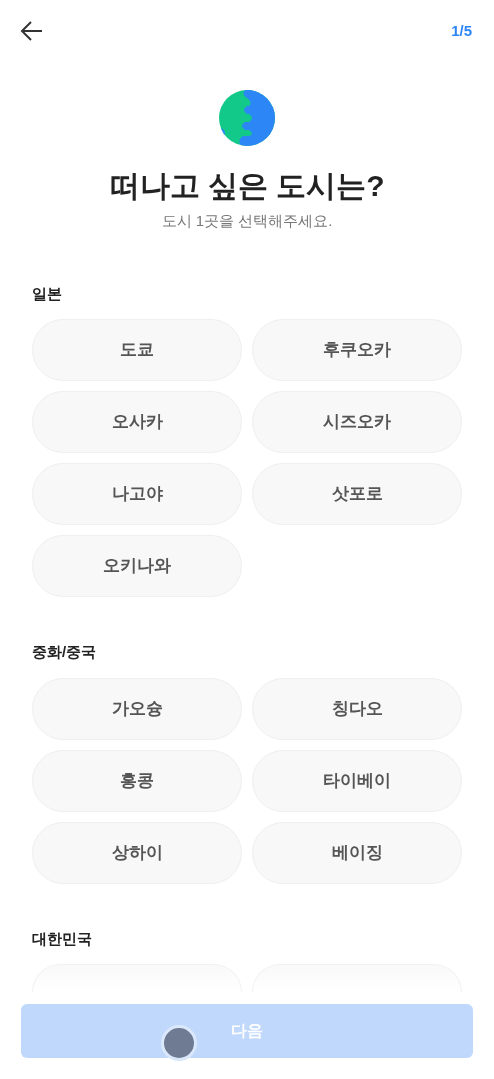  What do you see at coordinates (137, 708) in the screenshot?
I see `city-option: 가오슝` at bounding box center [137, 708].